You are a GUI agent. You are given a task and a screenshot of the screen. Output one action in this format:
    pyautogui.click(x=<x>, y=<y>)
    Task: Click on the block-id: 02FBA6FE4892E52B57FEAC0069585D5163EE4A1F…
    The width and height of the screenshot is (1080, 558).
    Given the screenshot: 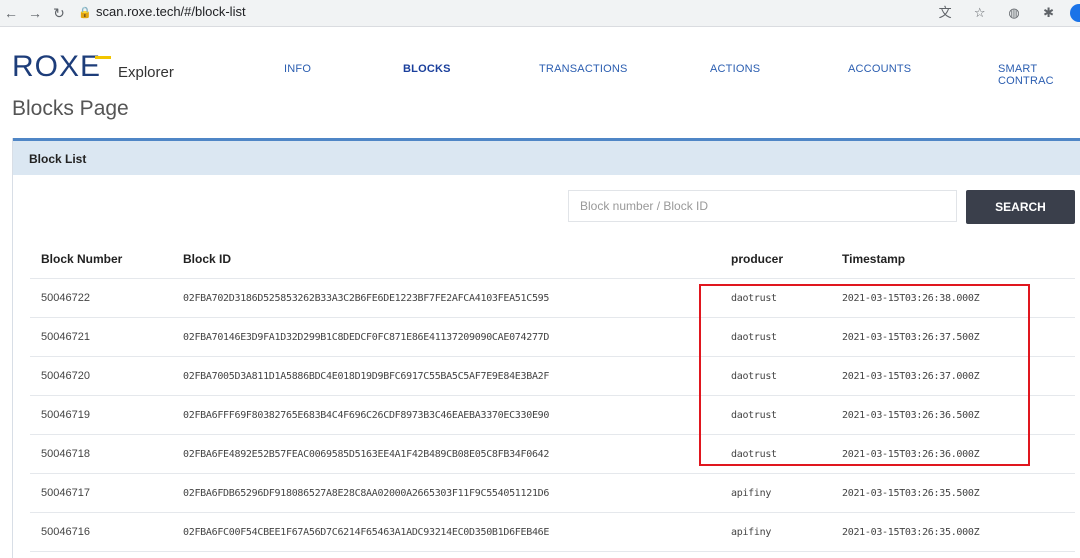 What is the action you would take?
    pyautogui.click(x=457, y=454)
    